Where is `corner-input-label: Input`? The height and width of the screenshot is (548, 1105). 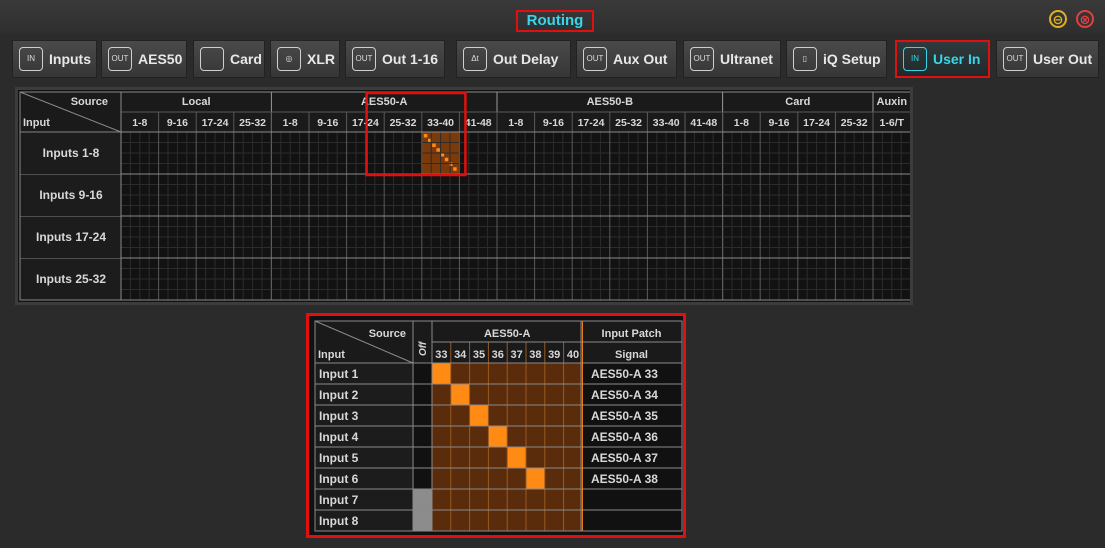 corner-input-label: Input is located at coordinates (331, 355).